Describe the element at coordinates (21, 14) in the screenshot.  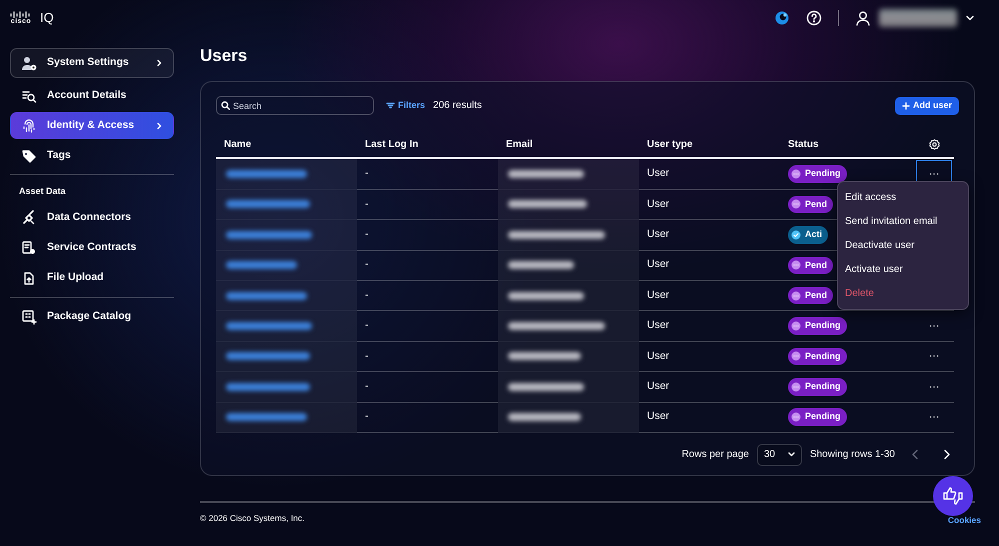
I see `bars-icon` at that location.